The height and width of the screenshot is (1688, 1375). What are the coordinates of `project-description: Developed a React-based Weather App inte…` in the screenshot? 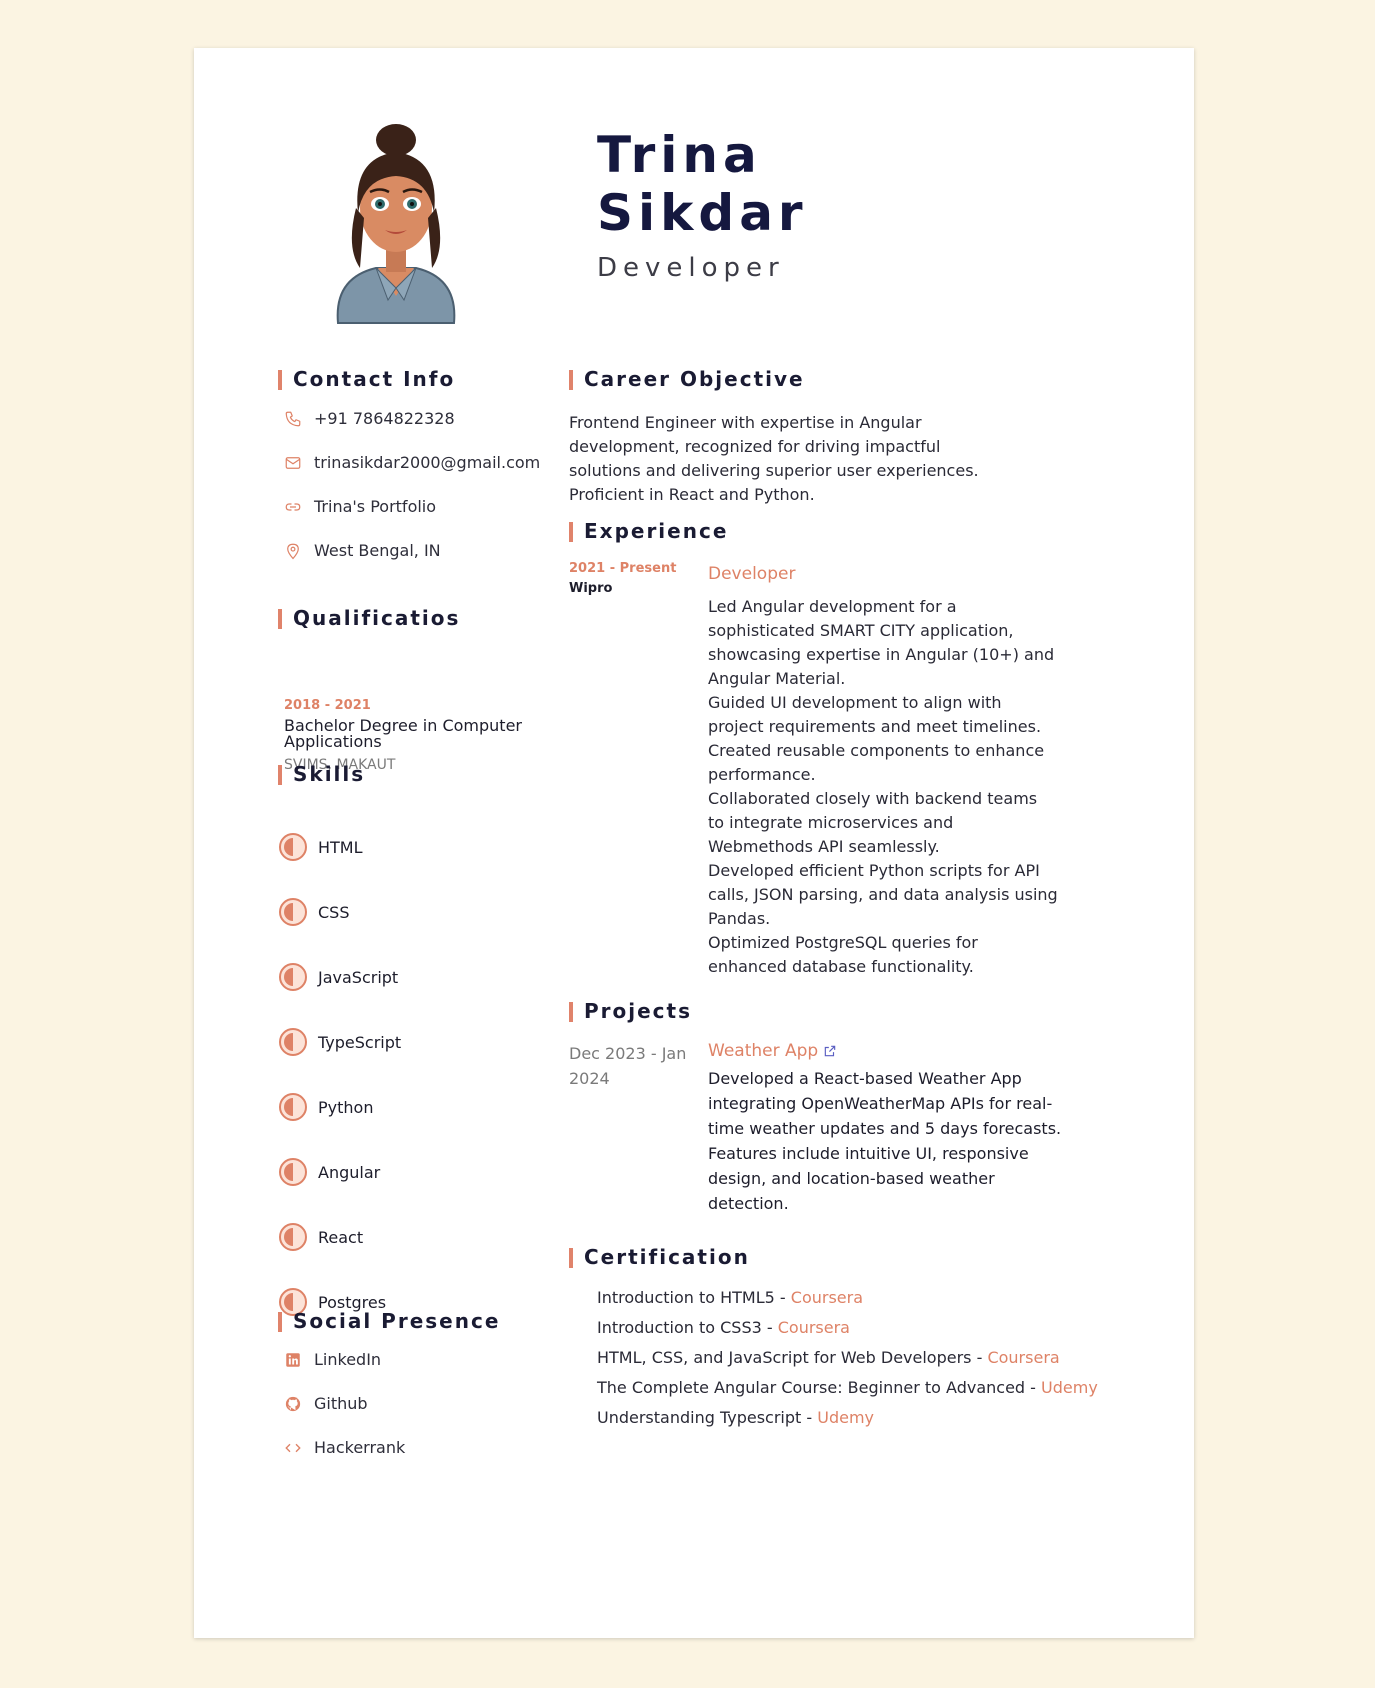 It's located at (885, 1141).